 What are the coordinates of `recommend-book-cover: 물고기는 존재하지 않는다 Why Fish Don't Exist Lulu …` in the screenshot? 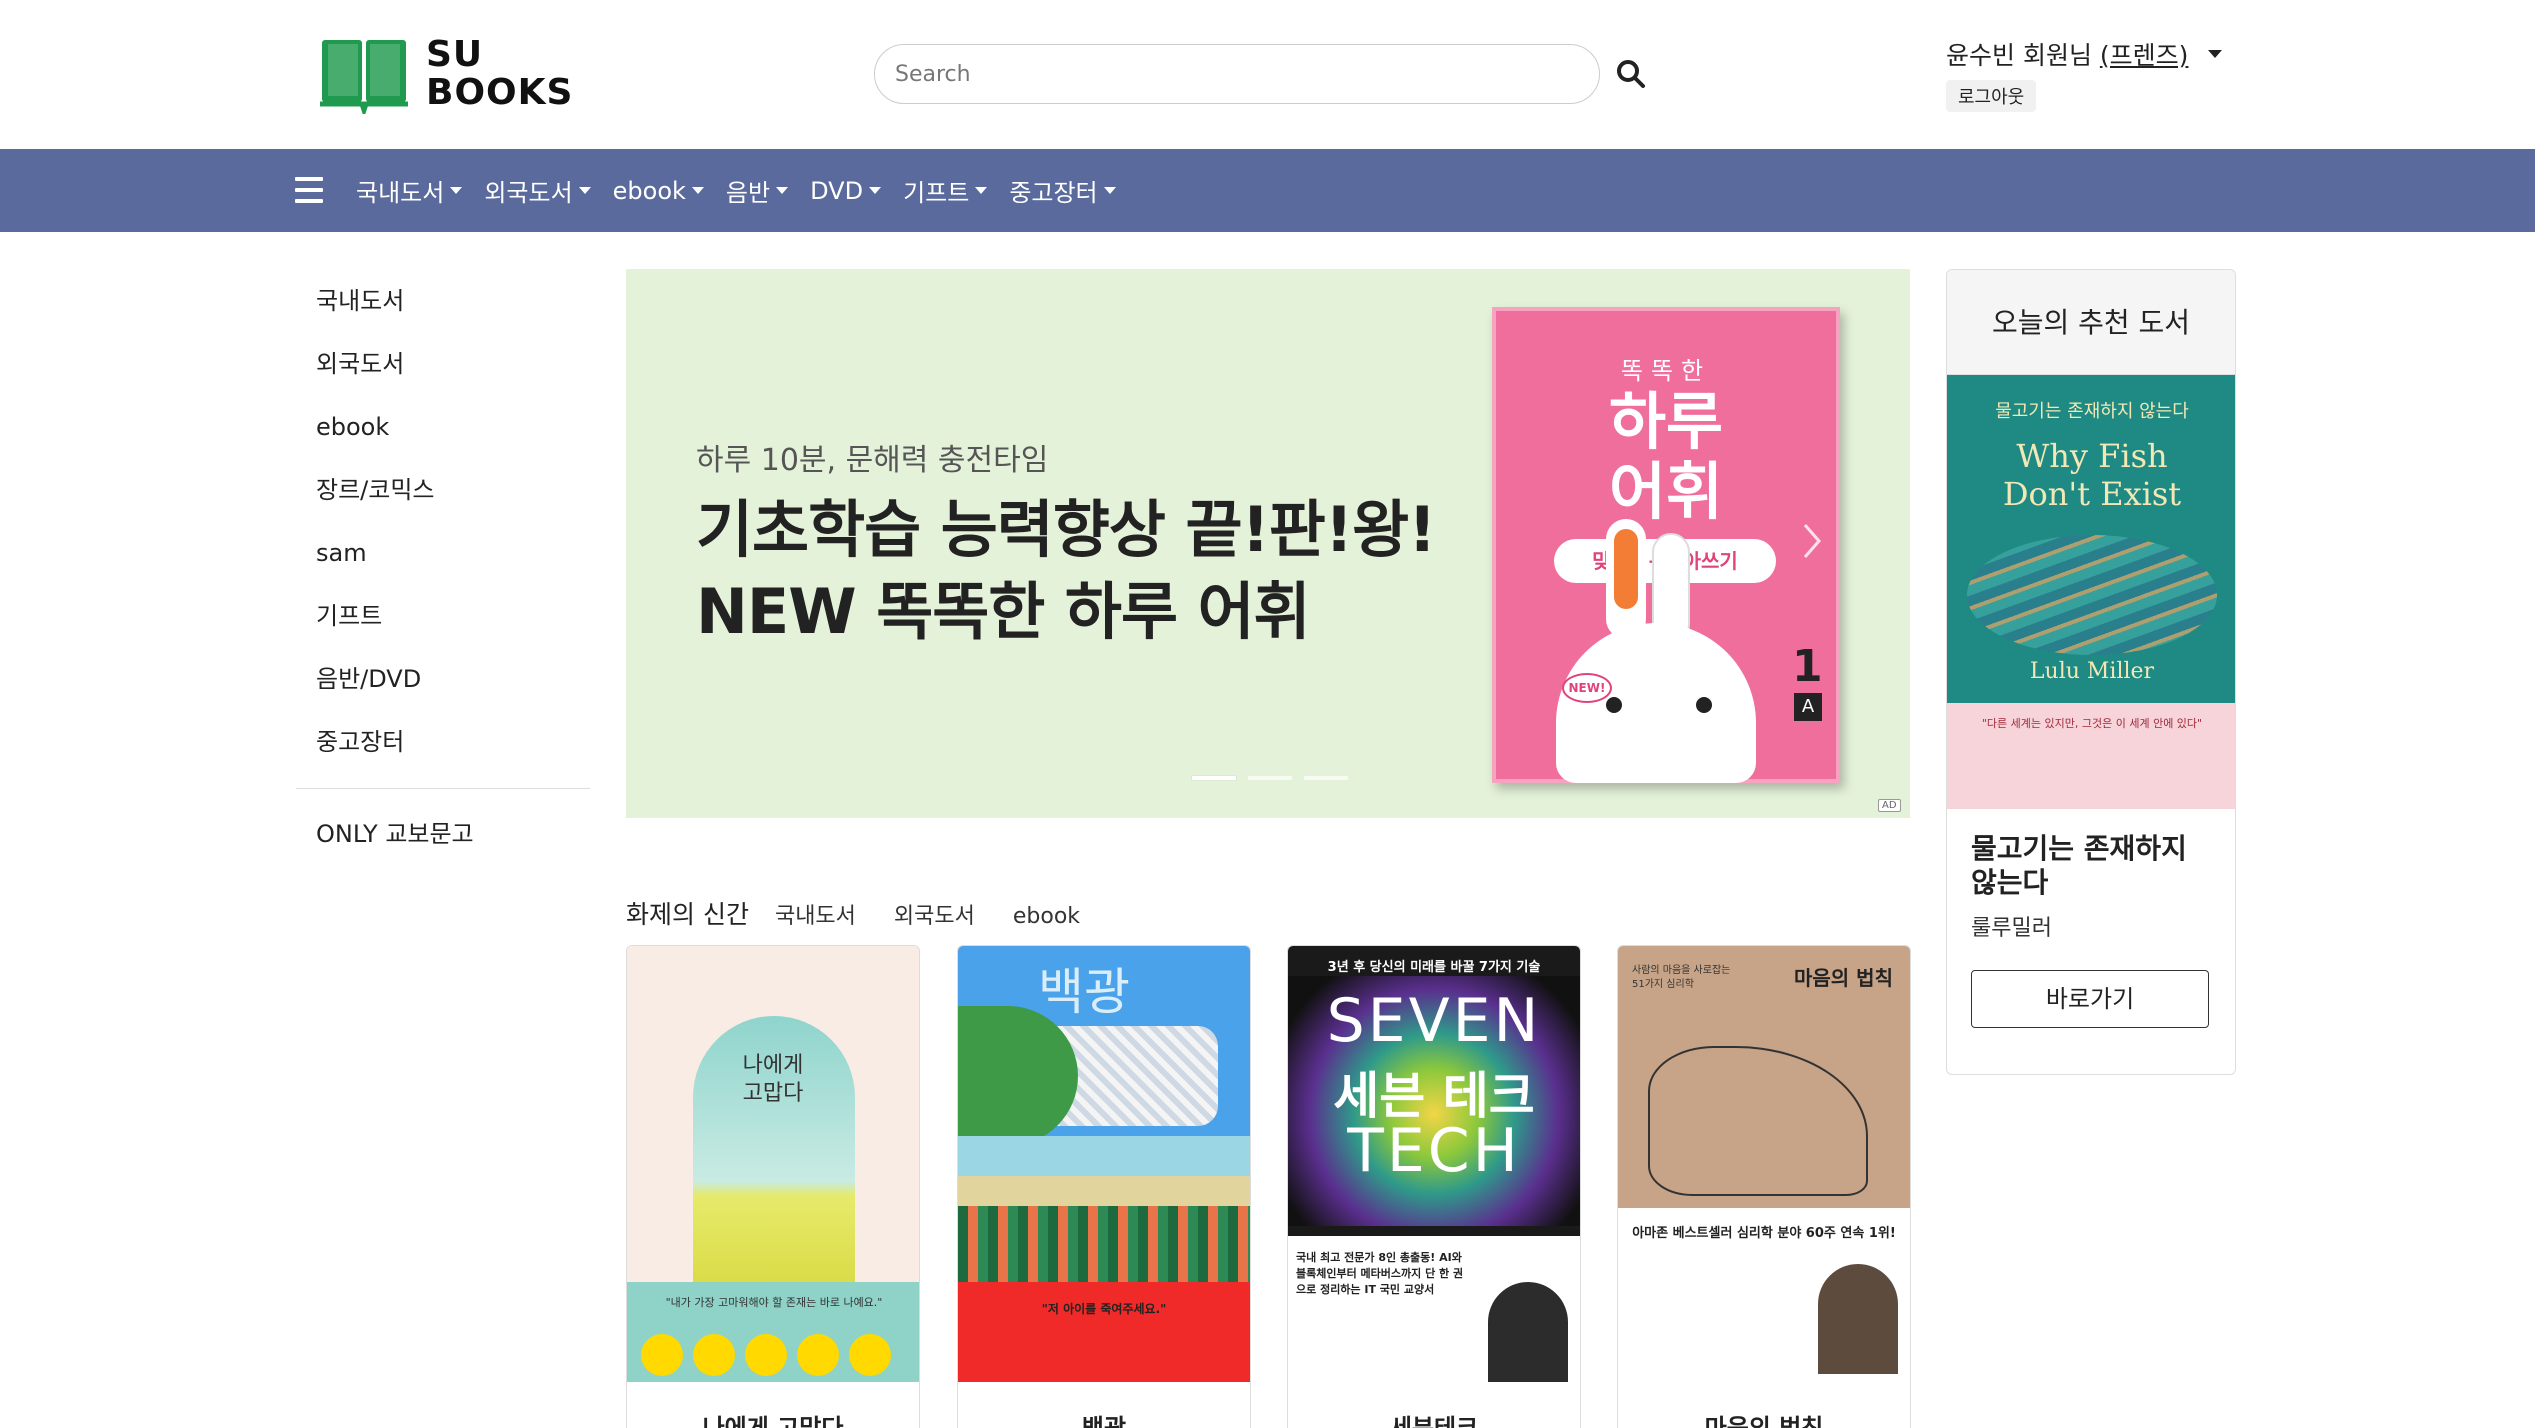 It's located at (2091, 592).